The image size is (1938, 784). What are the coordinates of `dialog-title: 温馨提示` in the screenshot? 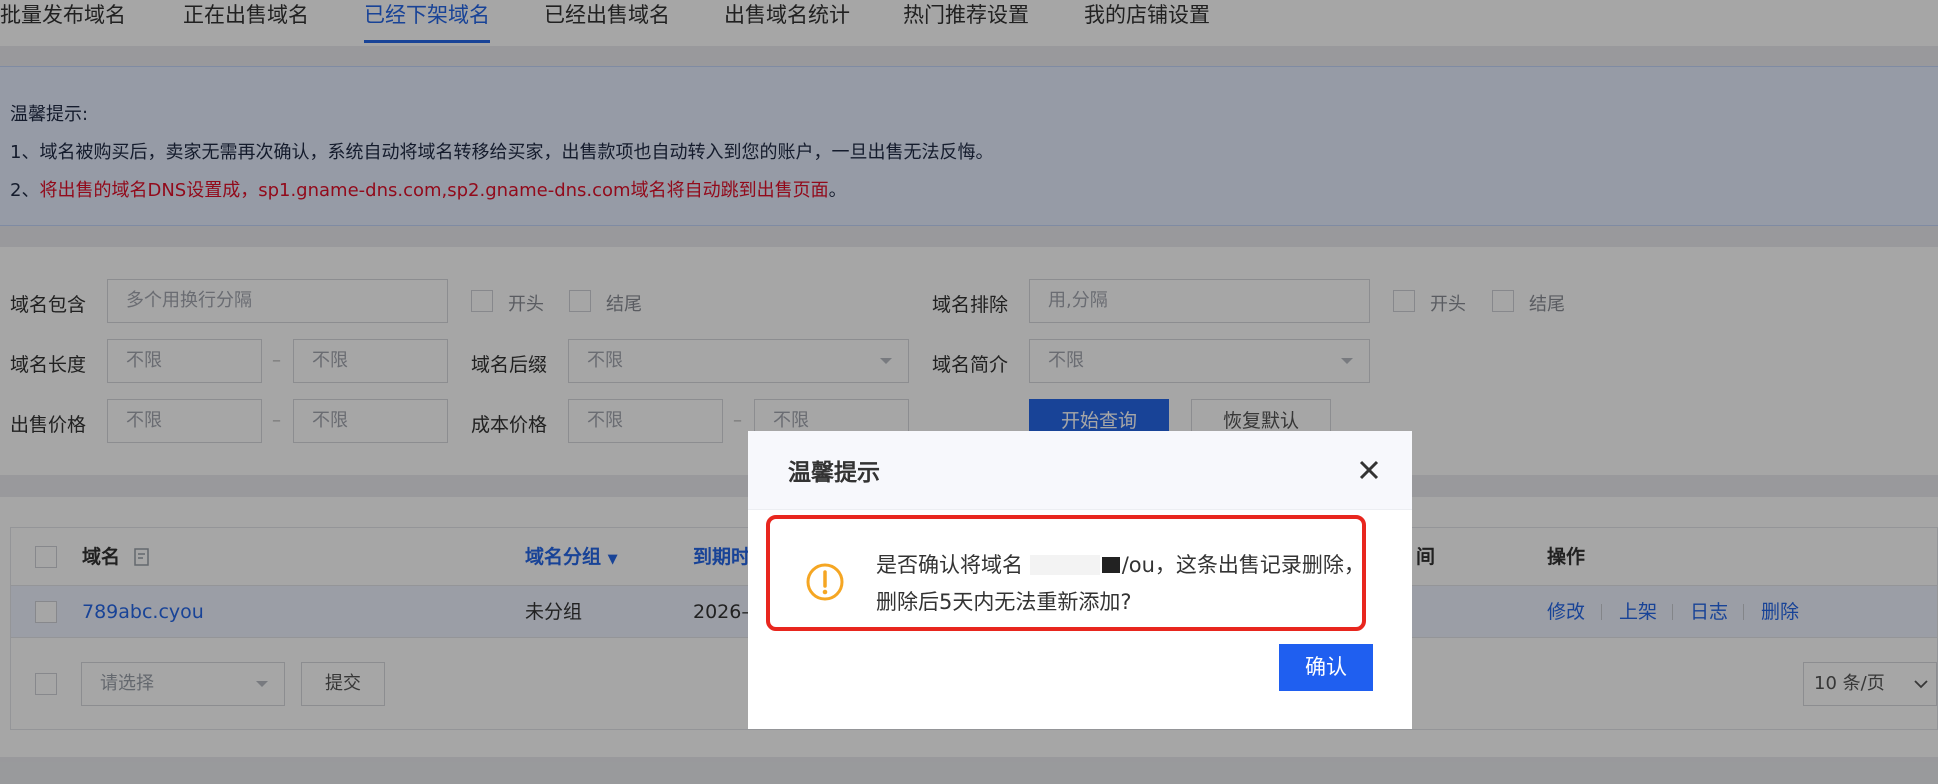 It's located at (834, 473).